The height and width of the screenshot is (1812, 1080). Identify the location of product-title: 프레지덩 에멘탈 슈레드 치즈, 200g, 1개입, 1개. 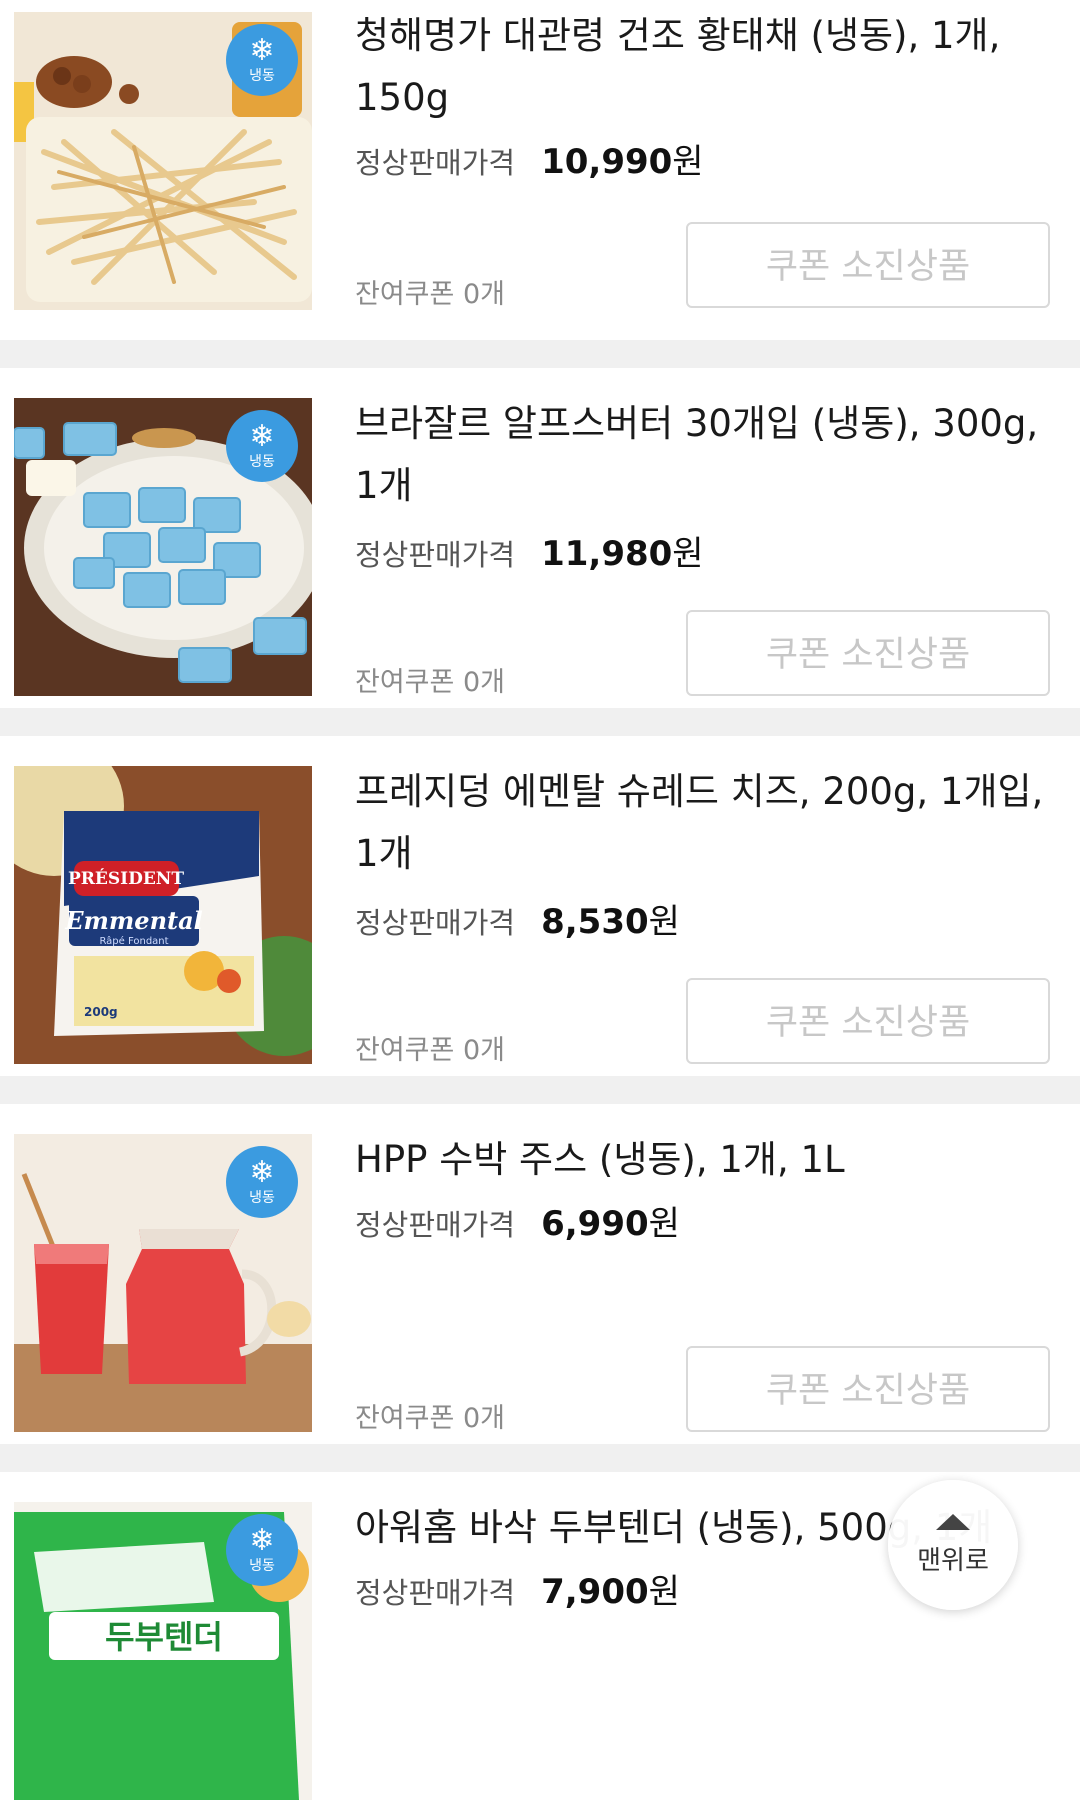
(705, 823).